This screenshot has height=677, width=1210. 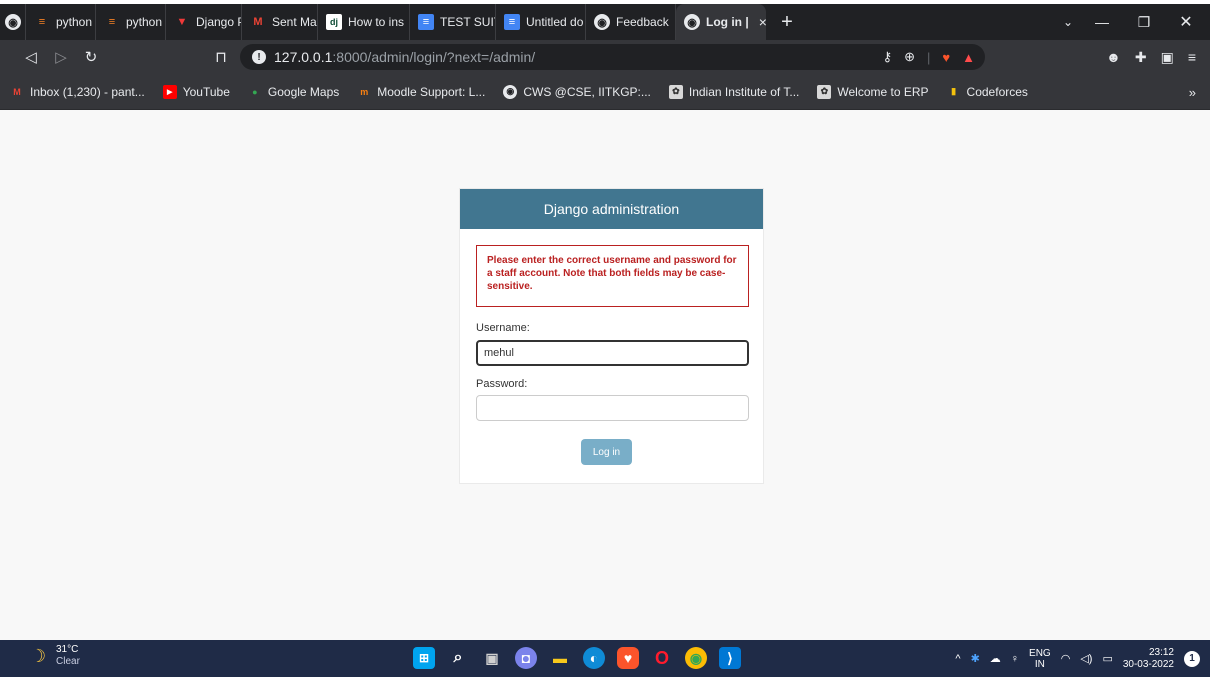 I want to click on forward-icon: ▷, so click(x=61, y=57).